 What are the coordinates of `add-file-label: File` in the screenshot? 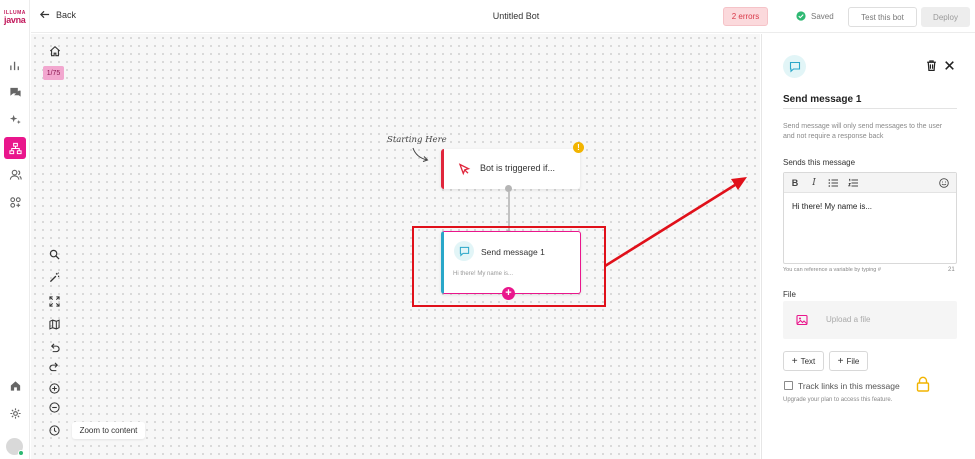 It's located at (853, 361).